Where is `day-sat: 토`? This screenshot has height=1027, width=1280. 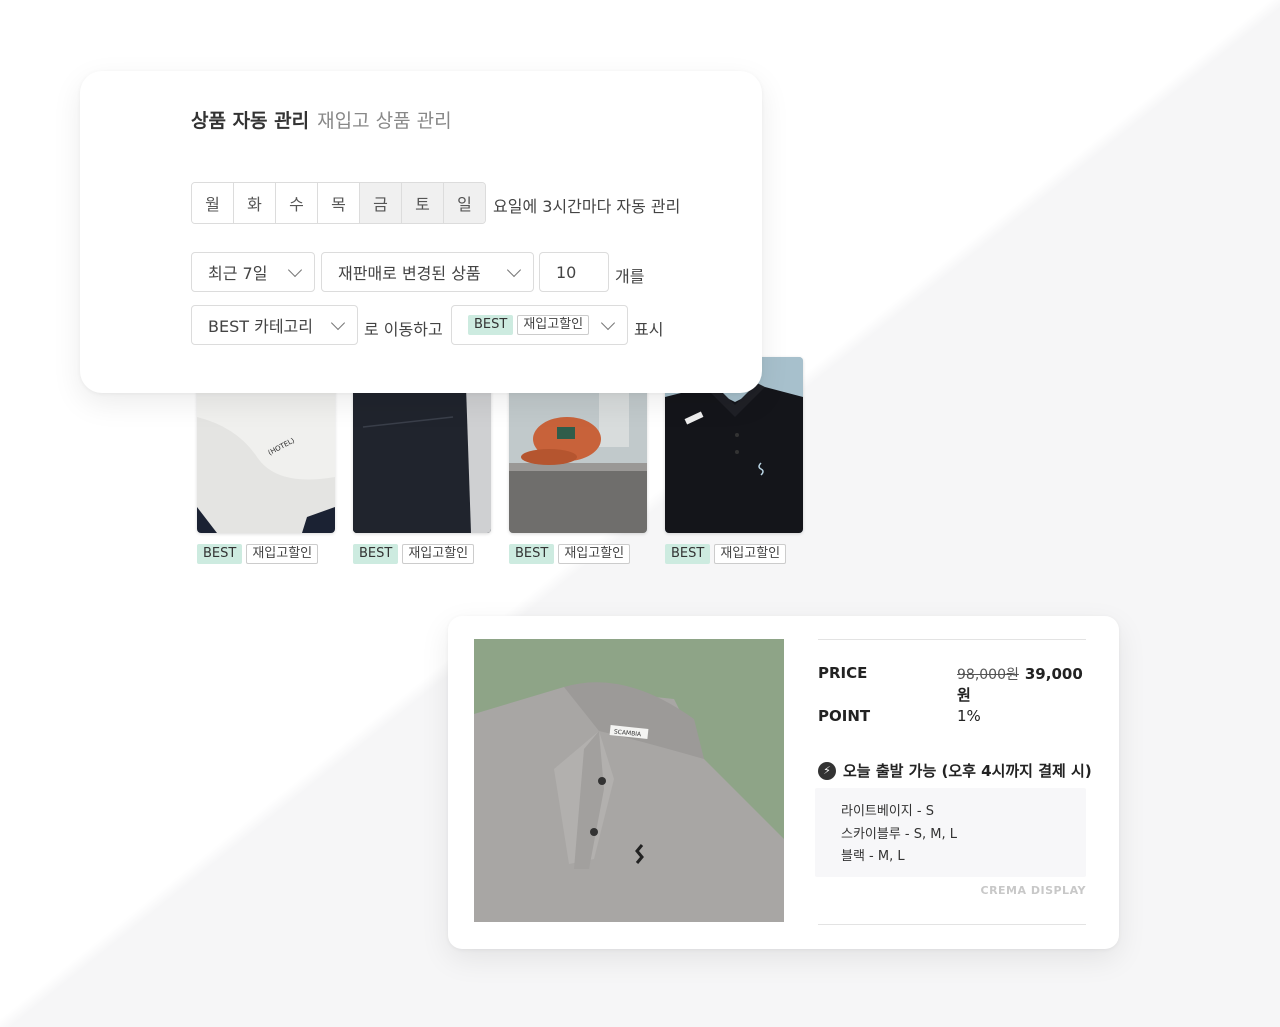 day-sat: 토 is located at coordinates (423, 203).